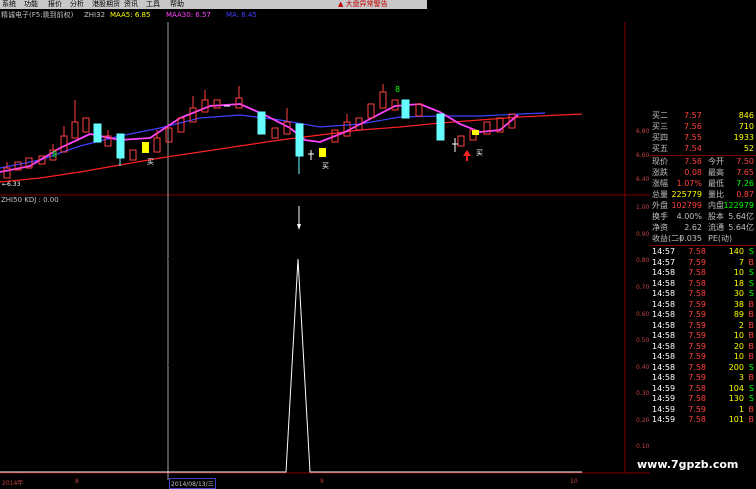 The height and width of the screenshot is (489, 756). Describe the element at coordinates (643, 446) in the screenshot. I see `kdj-axis-label: 0.10` at that location.